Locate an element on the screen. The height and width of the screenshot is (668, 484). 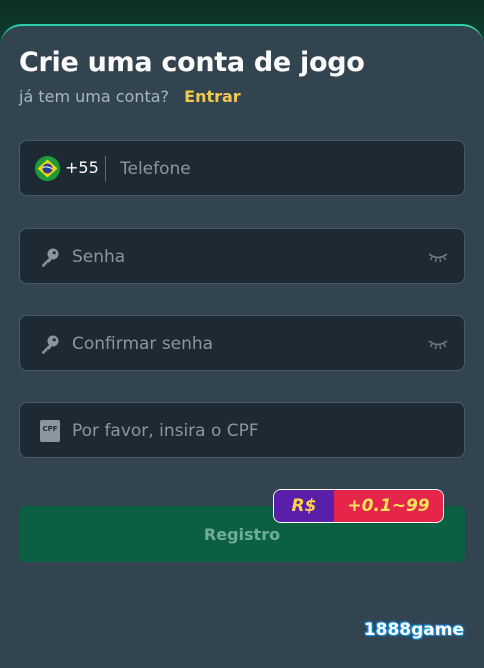
confirm-password-input is located at coordinates (242, 344).